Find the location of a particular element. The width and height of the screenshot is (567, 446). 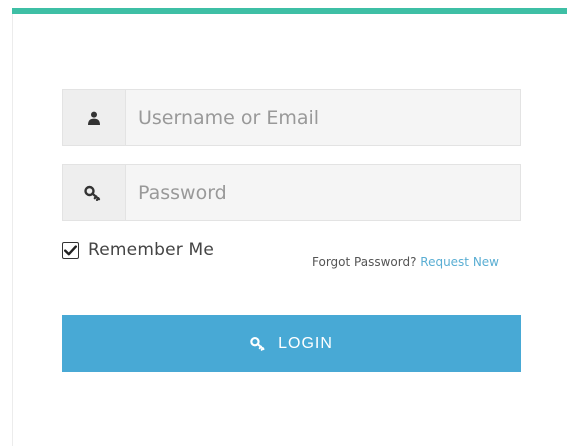

user-icon is located at coordinates (94, 118).